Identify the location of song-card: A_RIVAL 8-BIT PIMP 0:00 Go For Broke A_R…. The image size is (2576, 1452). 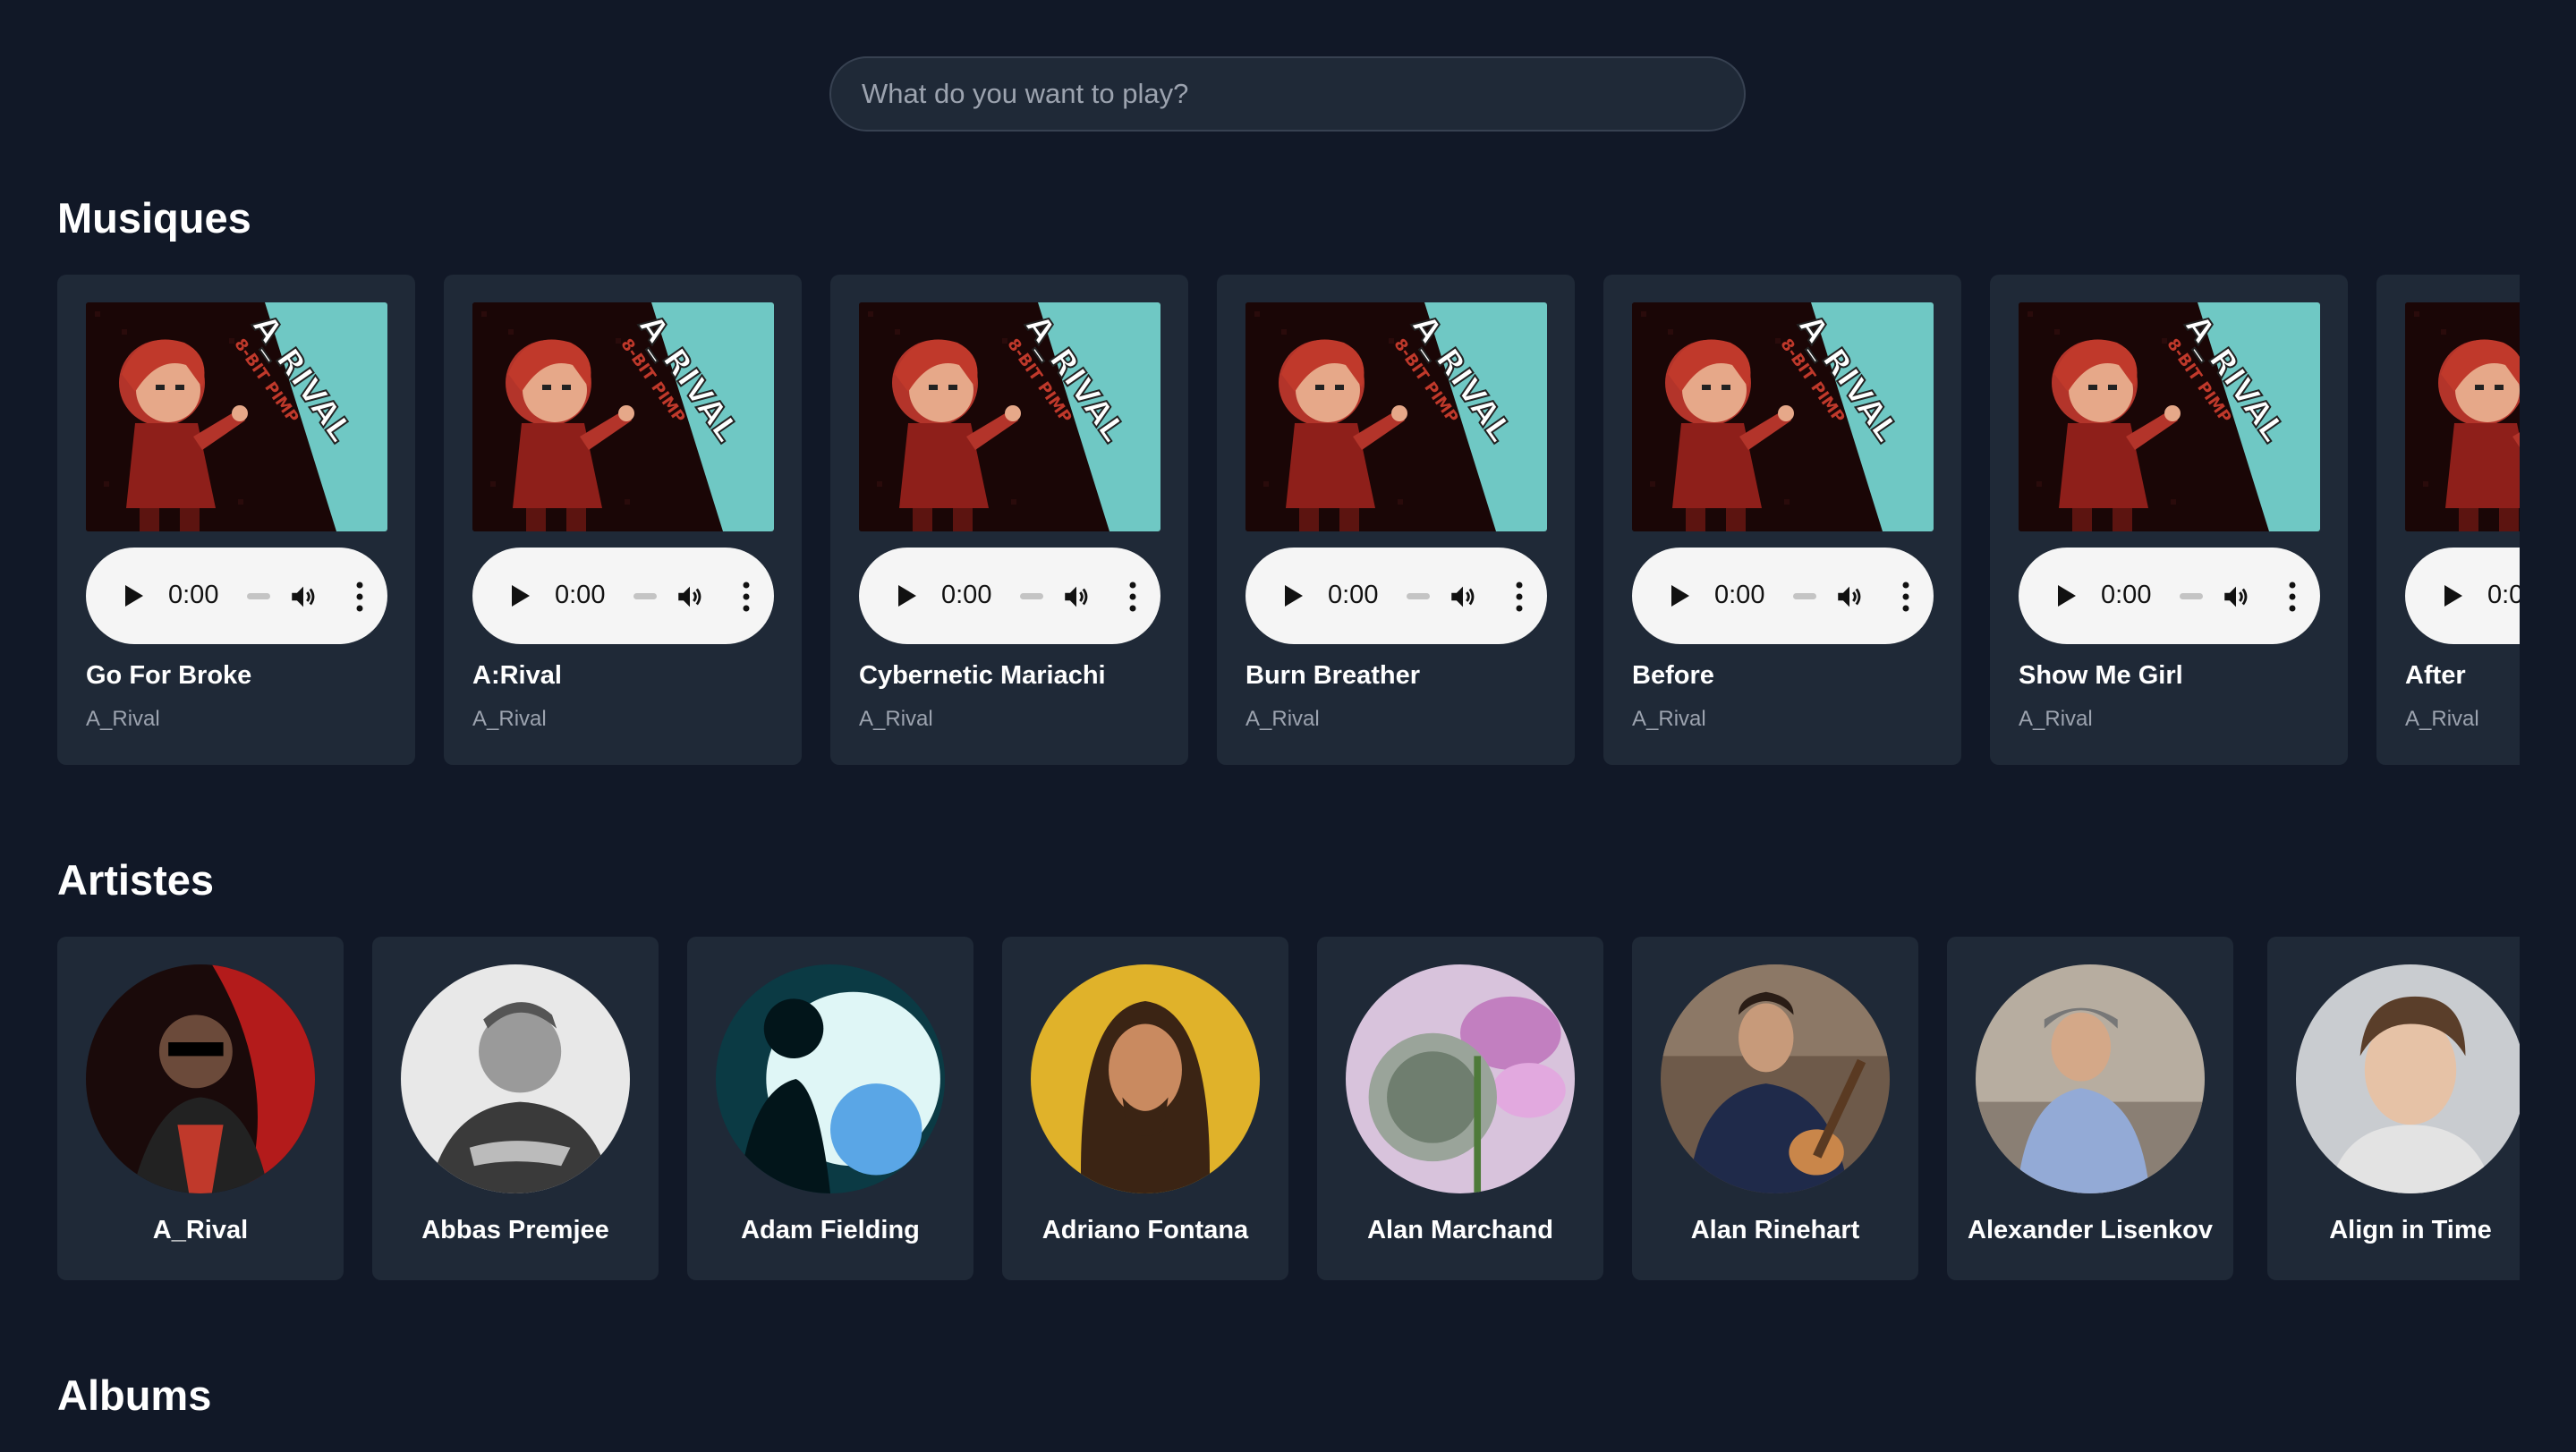
(236, 520).